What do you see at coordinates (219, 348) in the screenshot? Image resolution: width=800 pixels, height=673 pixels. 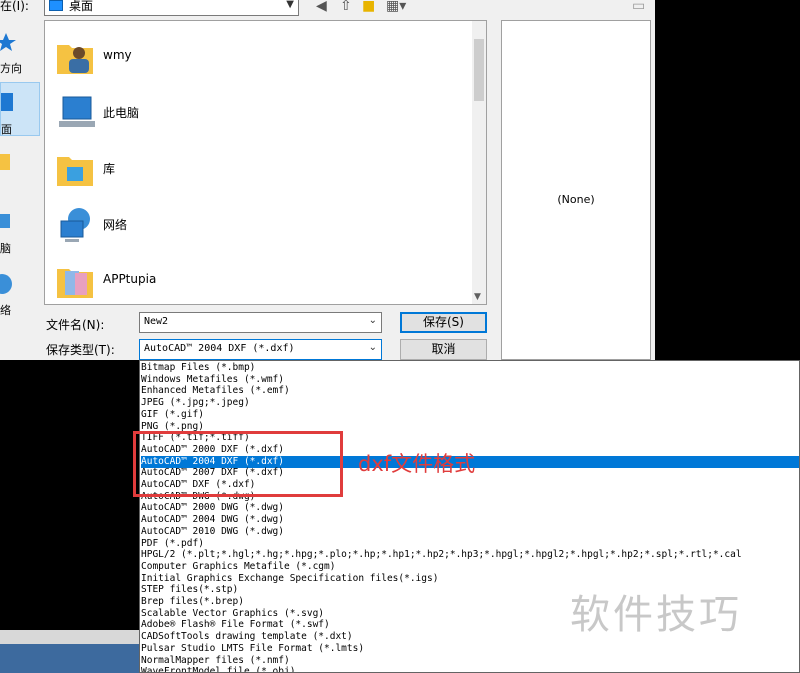 I see `filetype-value: AutoCAD™ 2004 DXF (*.dxf)` at bounding box center [219, 348].